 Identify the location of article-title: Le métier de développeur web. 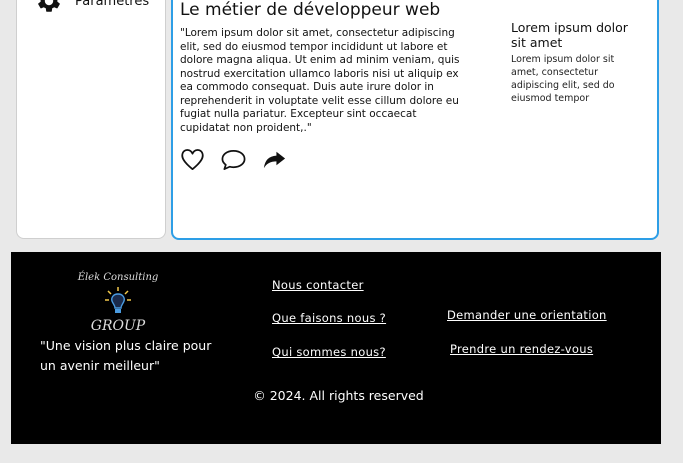
(310, 10).